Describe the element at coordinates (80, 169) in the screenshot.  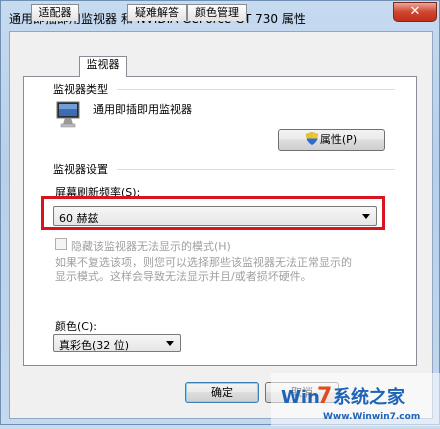
I see `monitor-settings-group-title: 监视器设置` at that location.